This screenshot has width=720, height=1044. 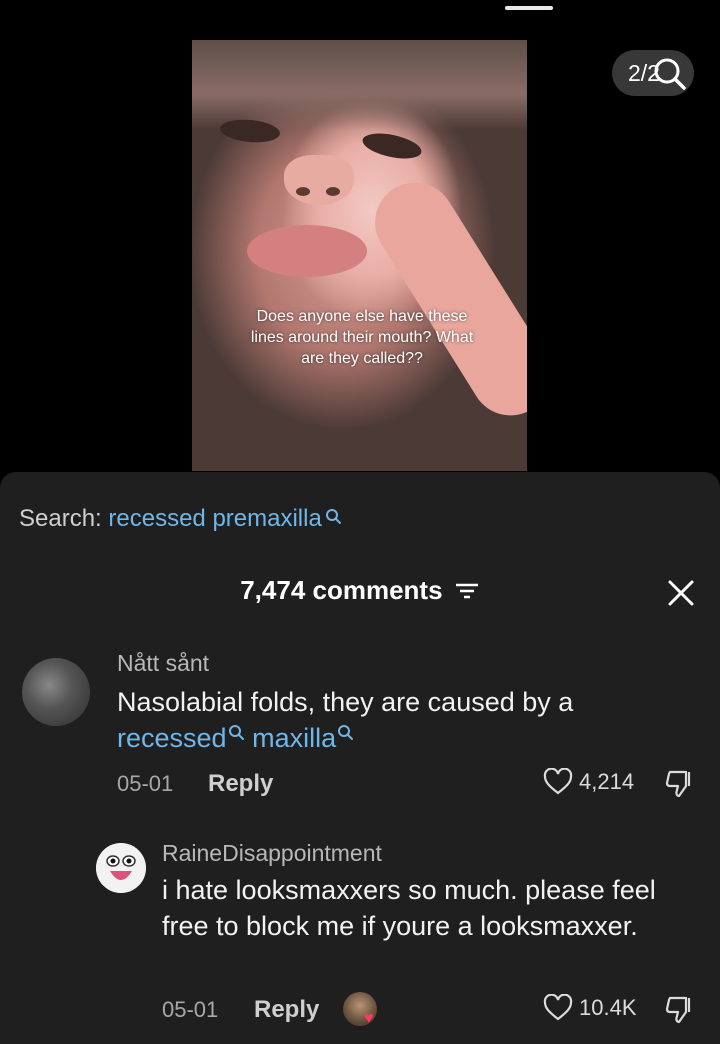 What do you see at coordinates (307, 251) in the screenshot?
I see `video-frame-lips` at bounding box center [307, 251].